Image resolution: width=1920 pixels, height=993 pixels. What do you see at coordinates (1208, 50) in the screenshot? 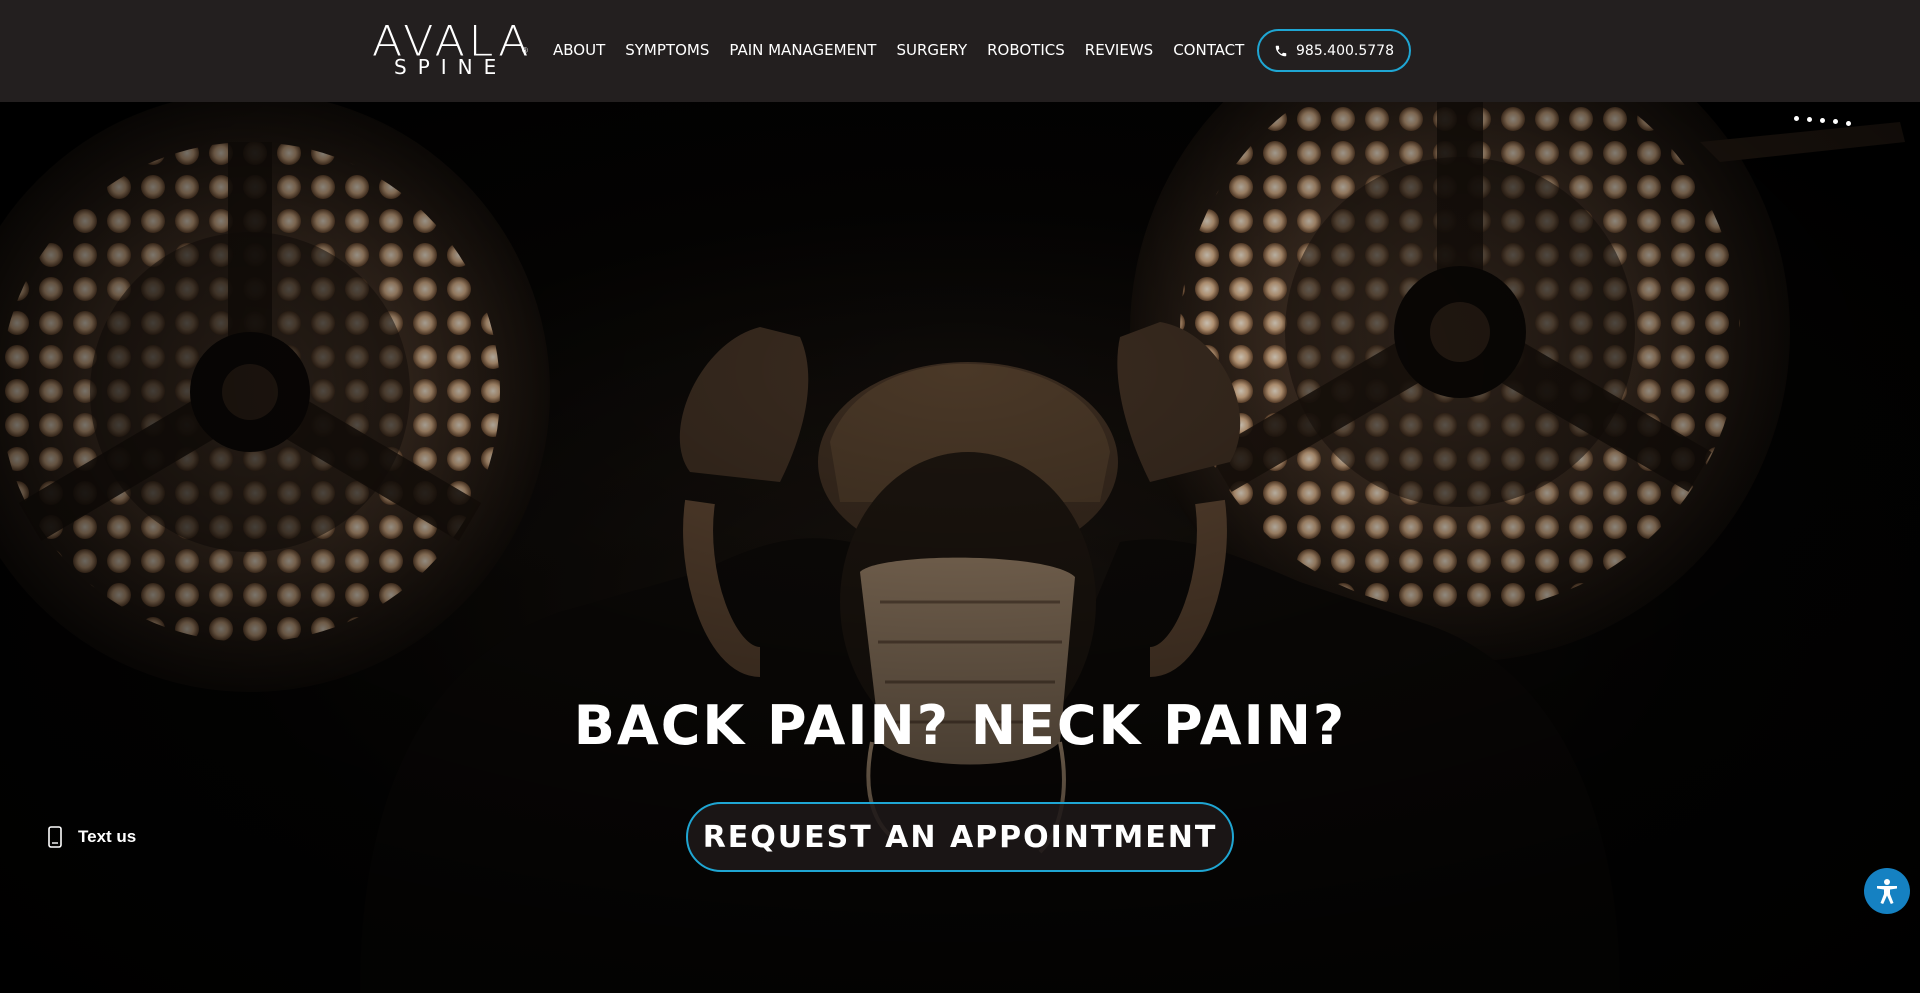
I see `nav-contact: CONTACT` at bounding box center [1208, 50].